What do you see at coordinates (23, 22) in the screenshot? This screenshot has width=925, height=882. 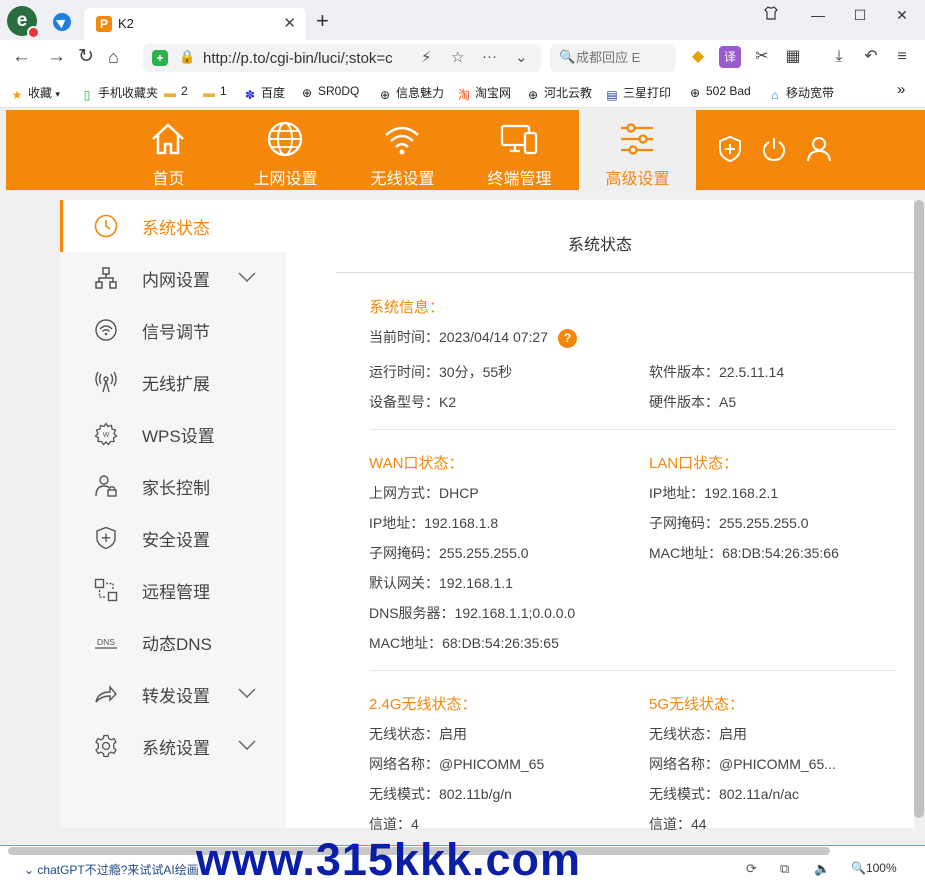 I see `browser-logo-icon: e` at bounding box center [23, 22].